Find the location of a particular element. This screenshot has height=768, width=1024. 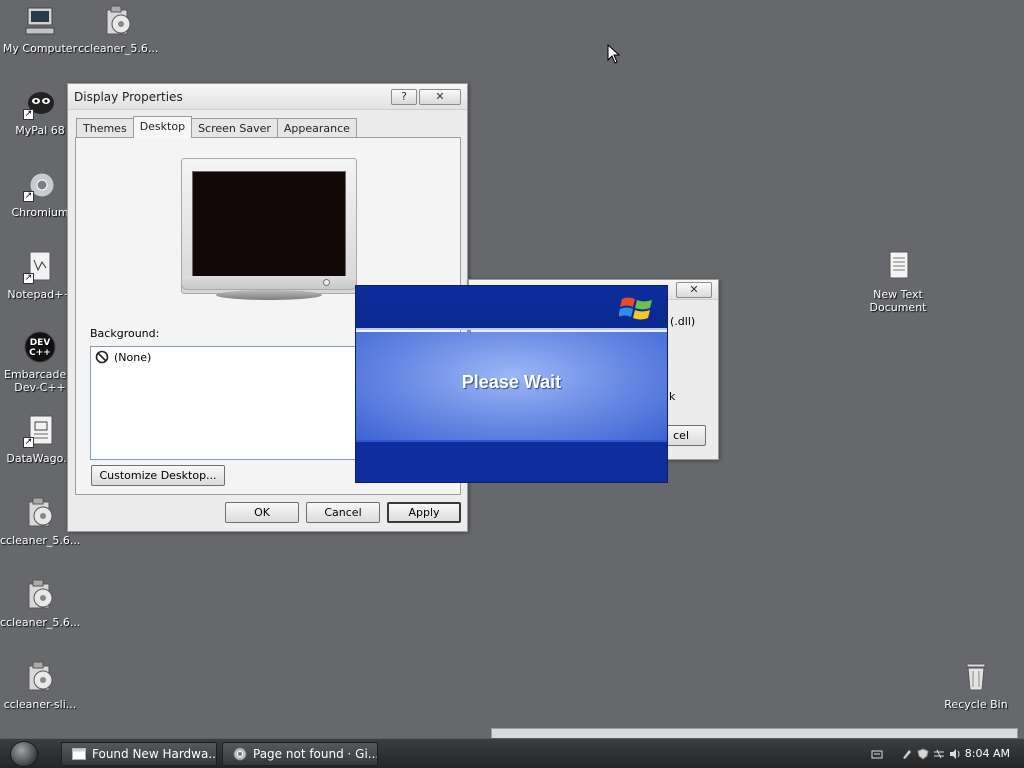

desktop-icon-label: New Text Document is located at coordinates (898, 301).